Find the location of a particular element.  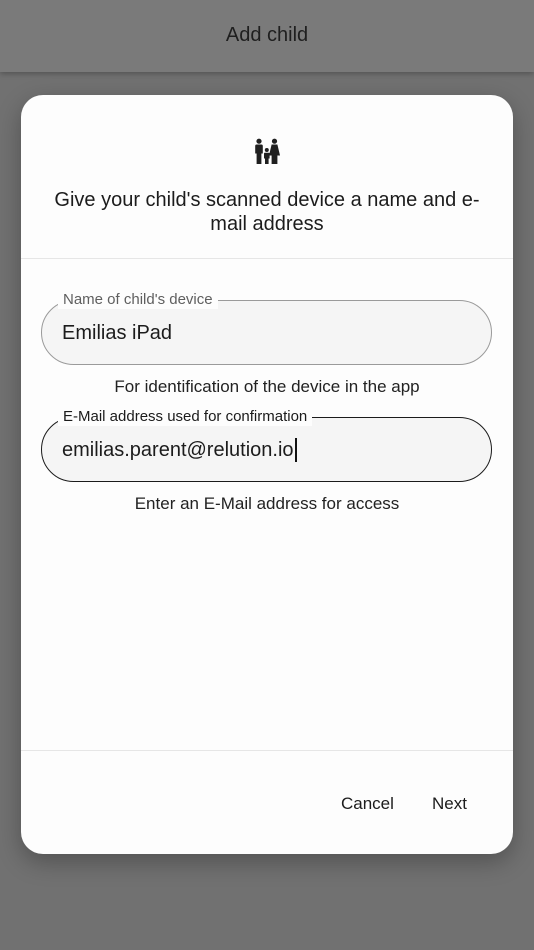

email-helper: Enter an E-Mail address for access is located at coordinates (267, 503).